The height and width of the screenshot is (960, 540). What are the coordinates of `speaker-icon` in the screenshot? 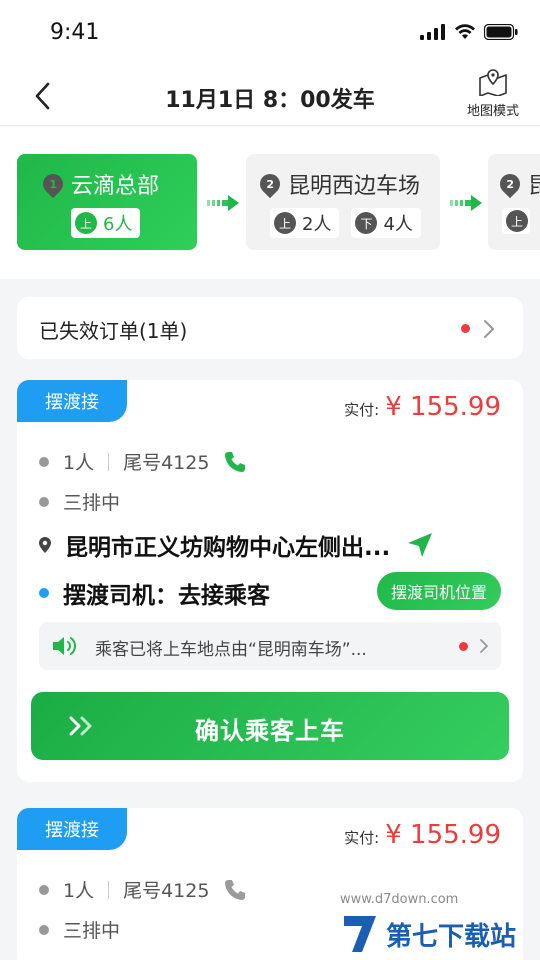 It's located at (64, 646).